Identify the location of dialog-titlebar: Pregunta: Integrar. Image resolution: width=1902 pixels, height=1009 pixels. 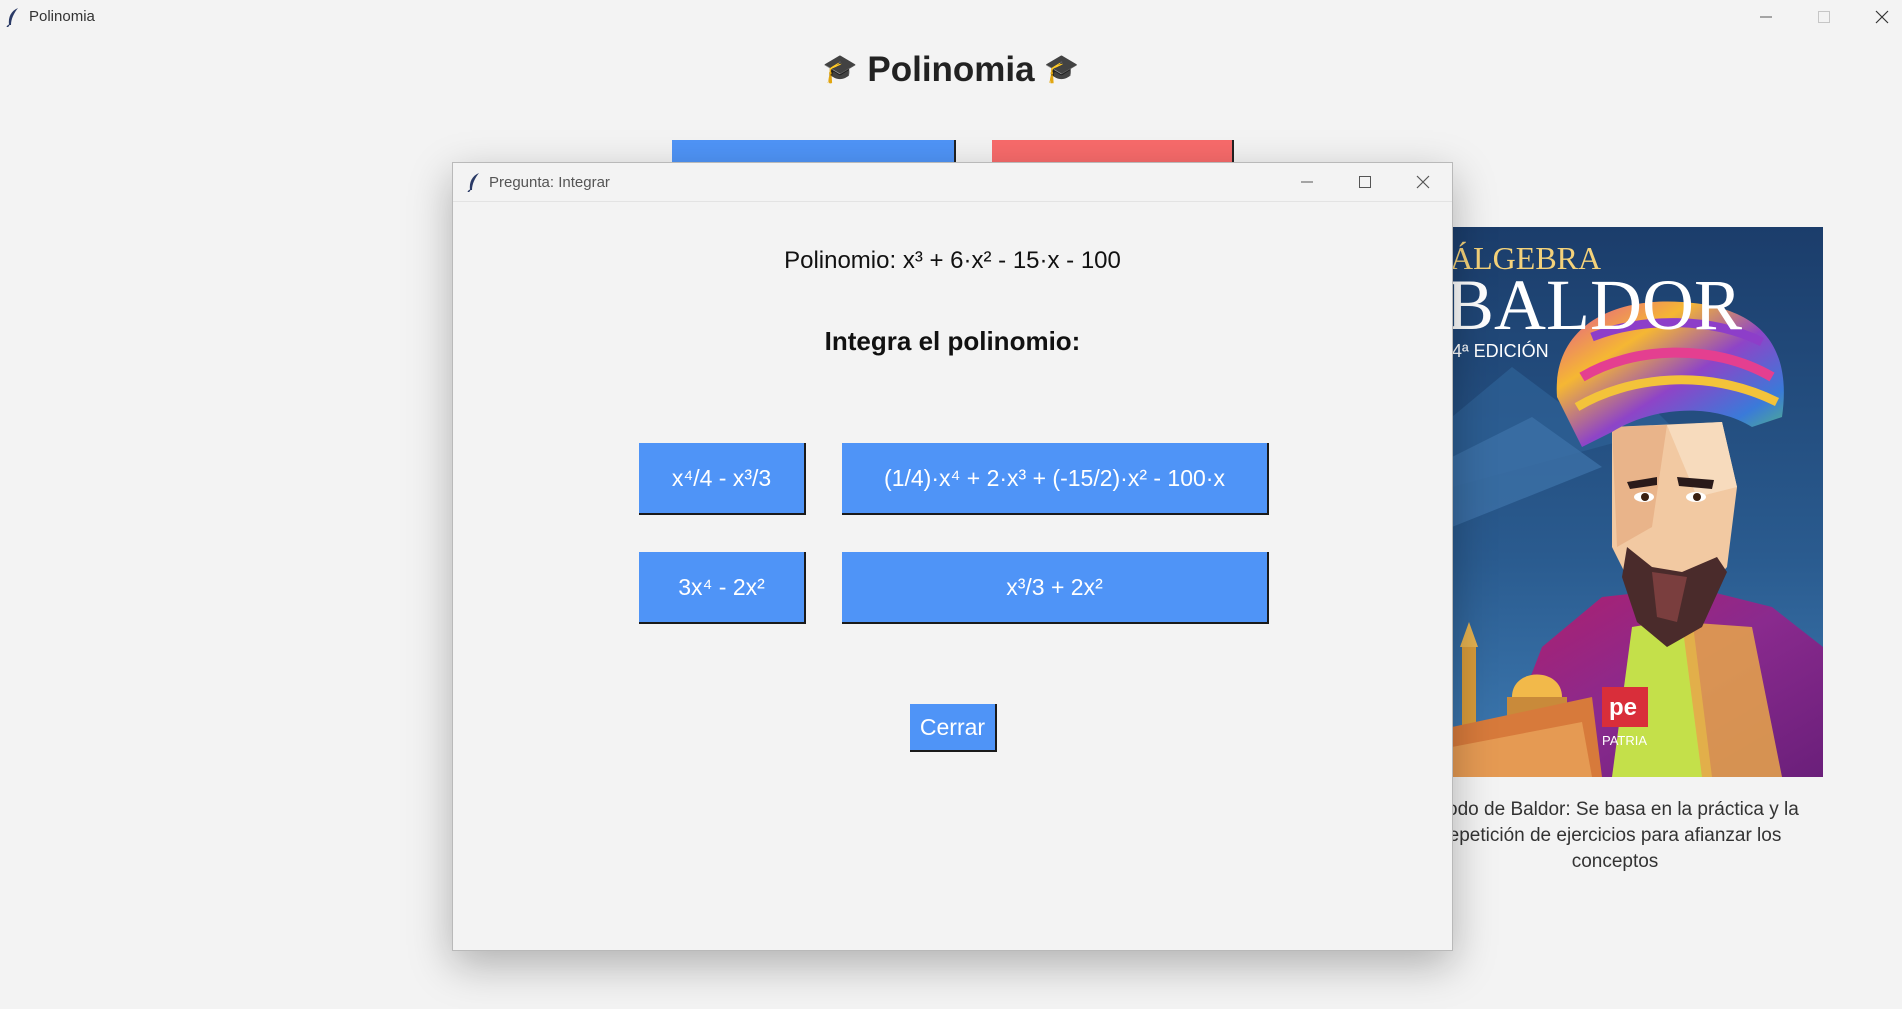
(952, 182).